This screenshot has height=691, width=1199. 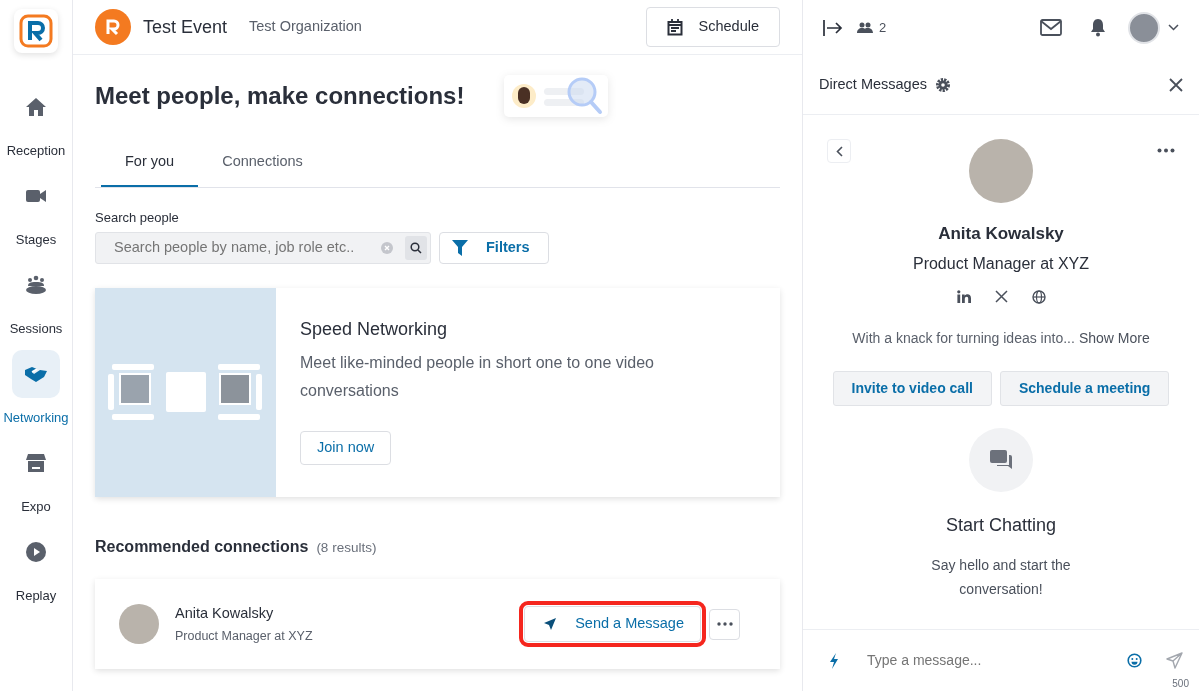 I want to click on section-title: Recommended connections, so click(x=202, y=547).